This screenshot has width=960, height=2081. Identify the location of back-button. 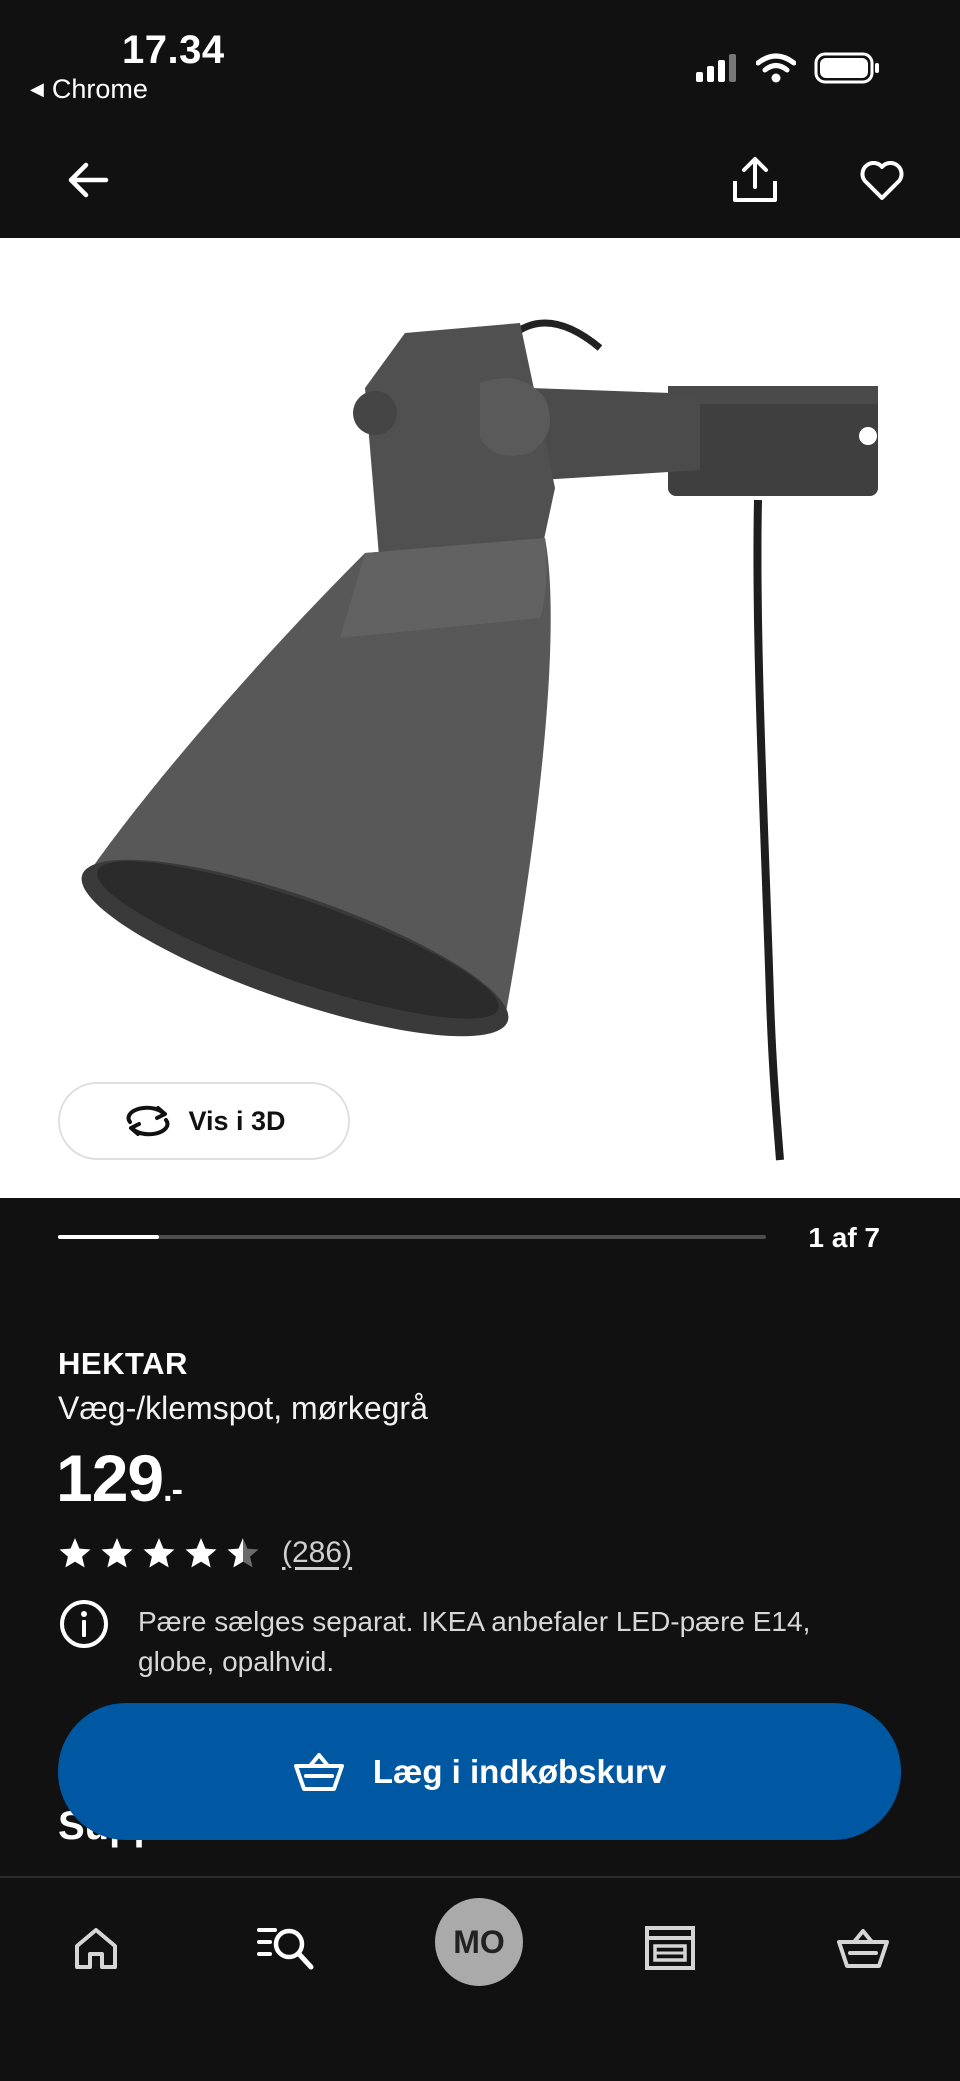
(88, 180).